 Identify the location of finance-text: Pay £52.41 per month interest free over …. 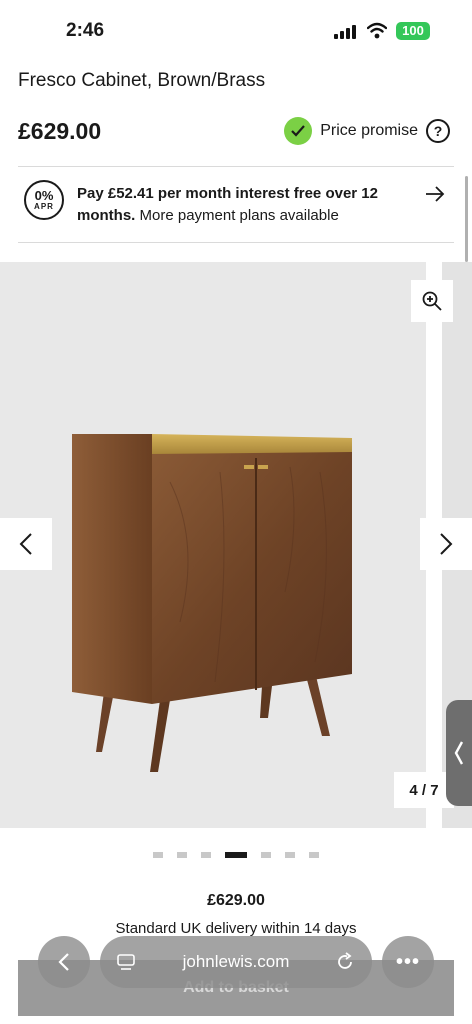
(242, 205).